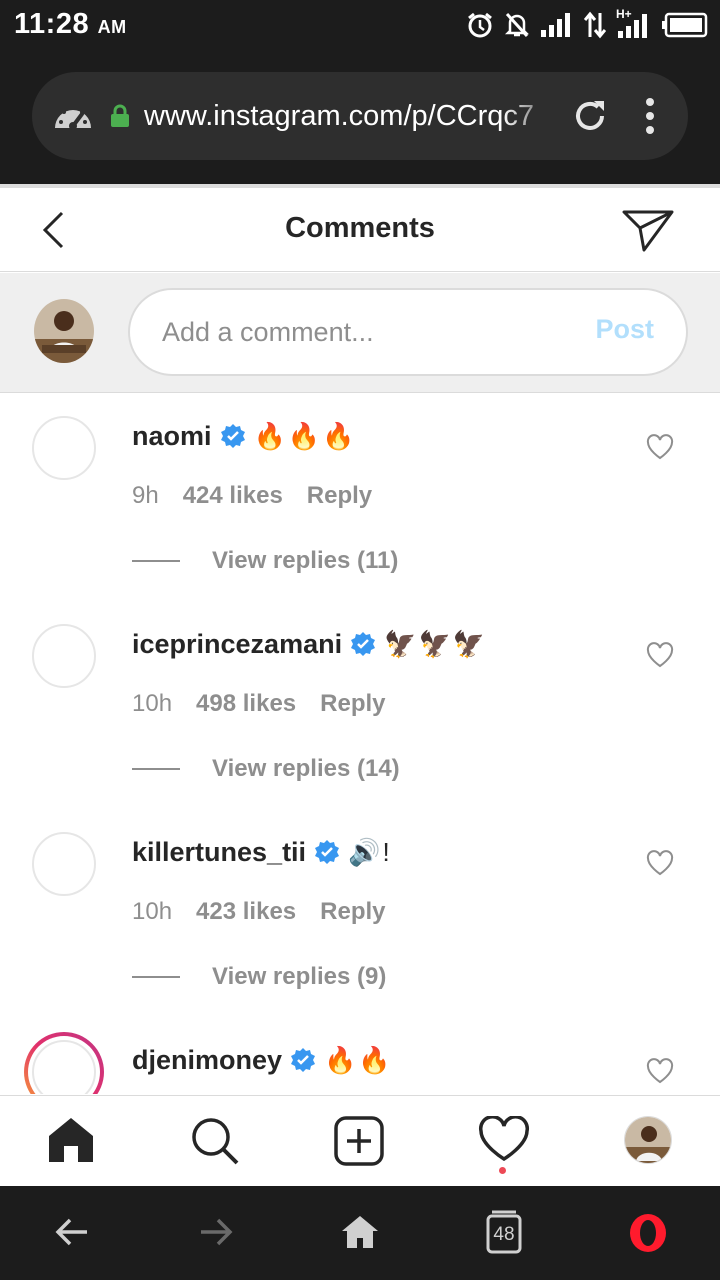 This screenshot has height=1280, width=720. What do you see at coordinates (233, 497) in the screenshot?
I see `comment-likes: 424 likes` at bounding box center [233, 497].